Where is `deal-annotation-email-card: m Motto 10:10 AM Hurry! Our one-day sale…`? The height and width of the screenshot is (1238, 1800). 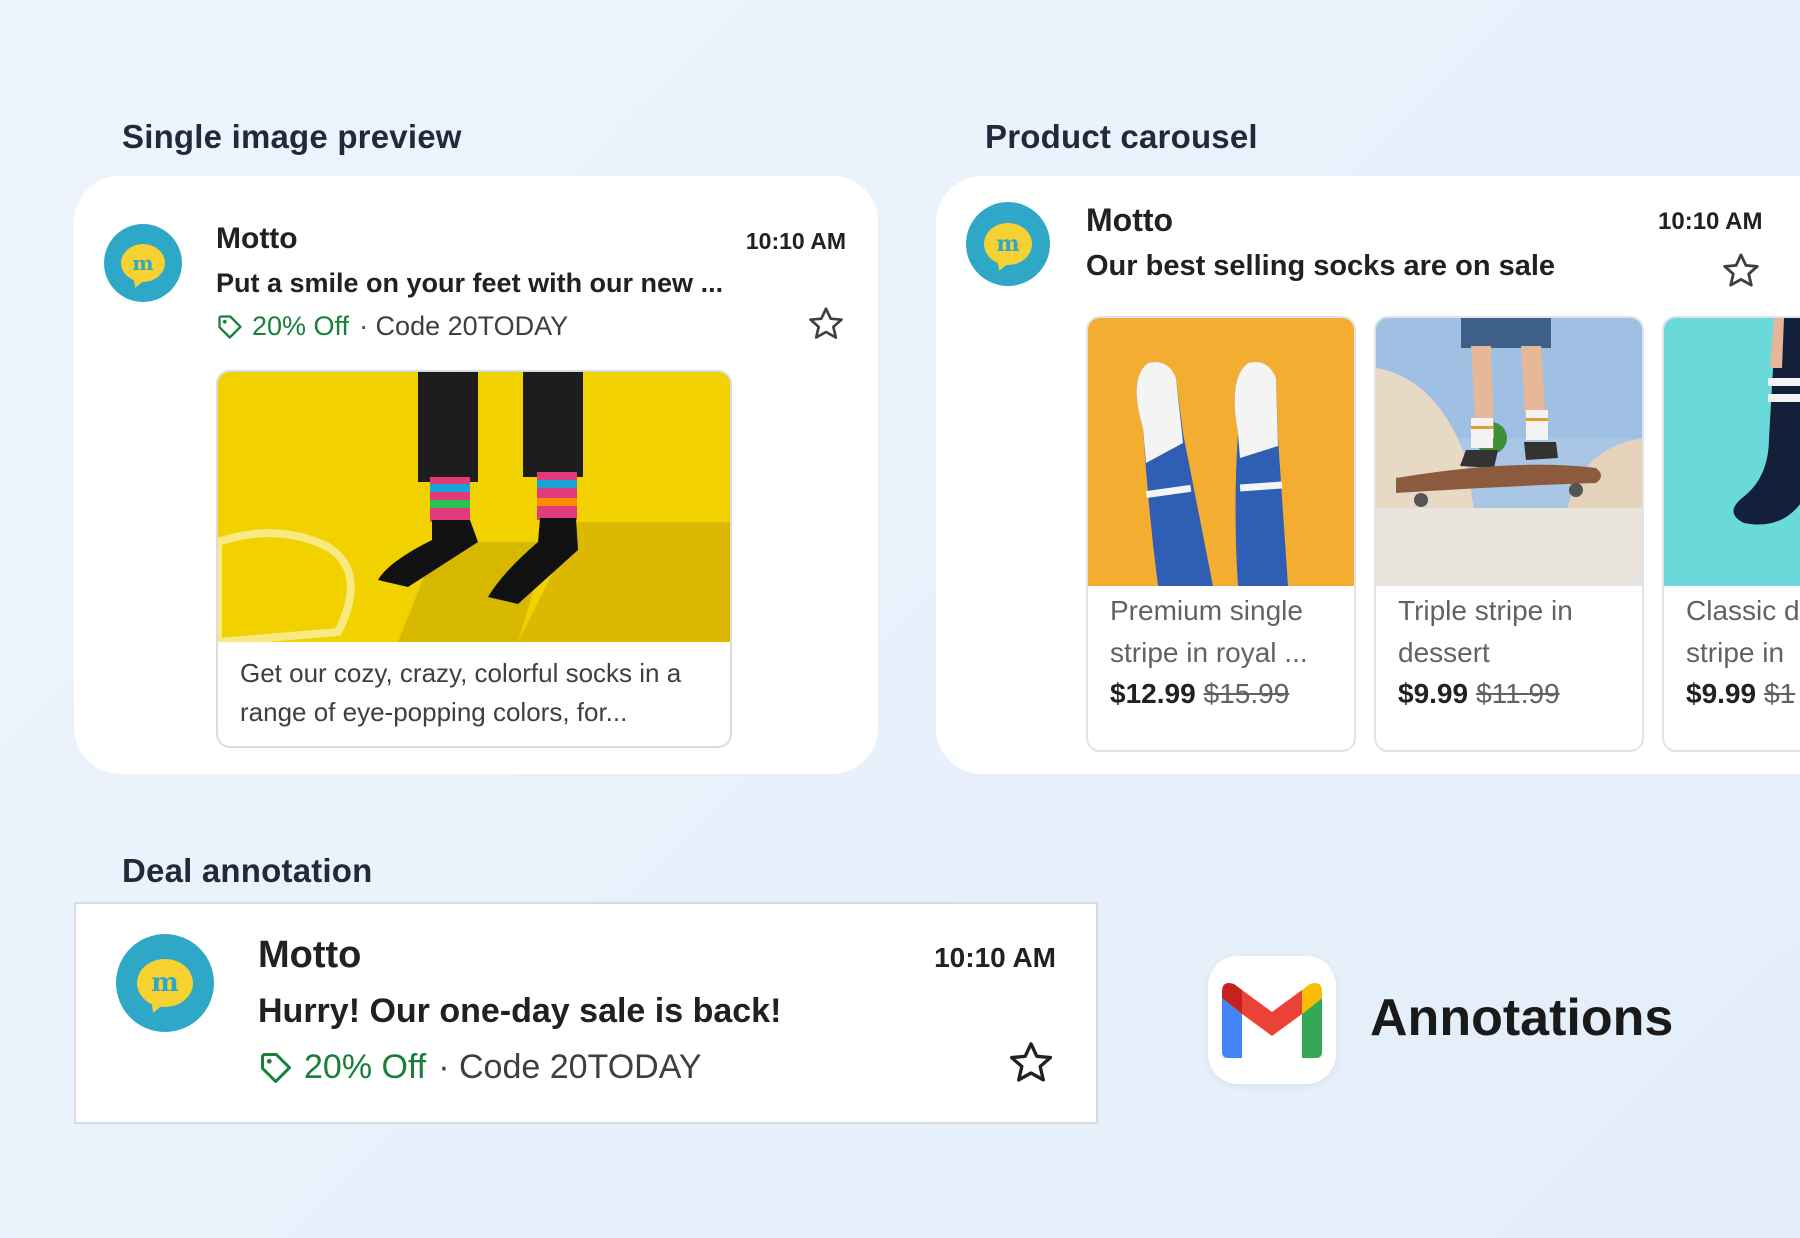 deal-annotation-email-card: m Motto 10:10 AM Hurry! Our one-day sale… is located at coordinates (586, 1013).